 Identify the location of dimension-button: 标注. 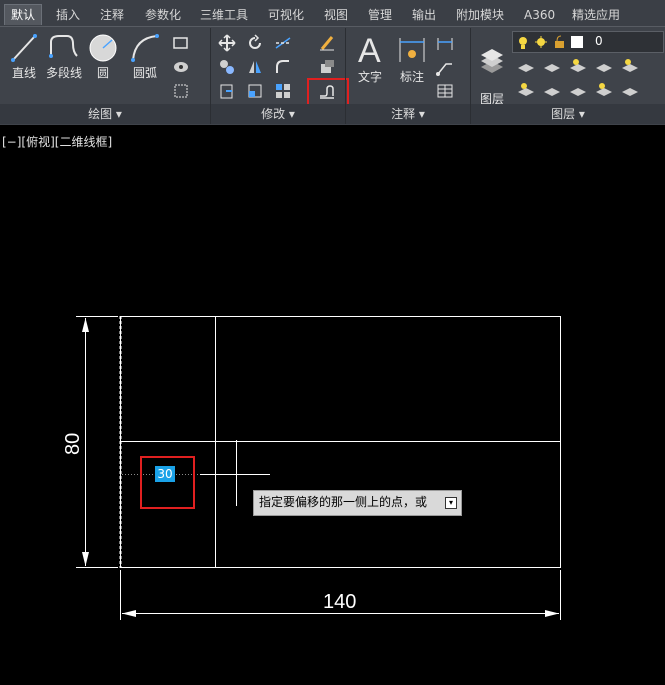
(412, 58).